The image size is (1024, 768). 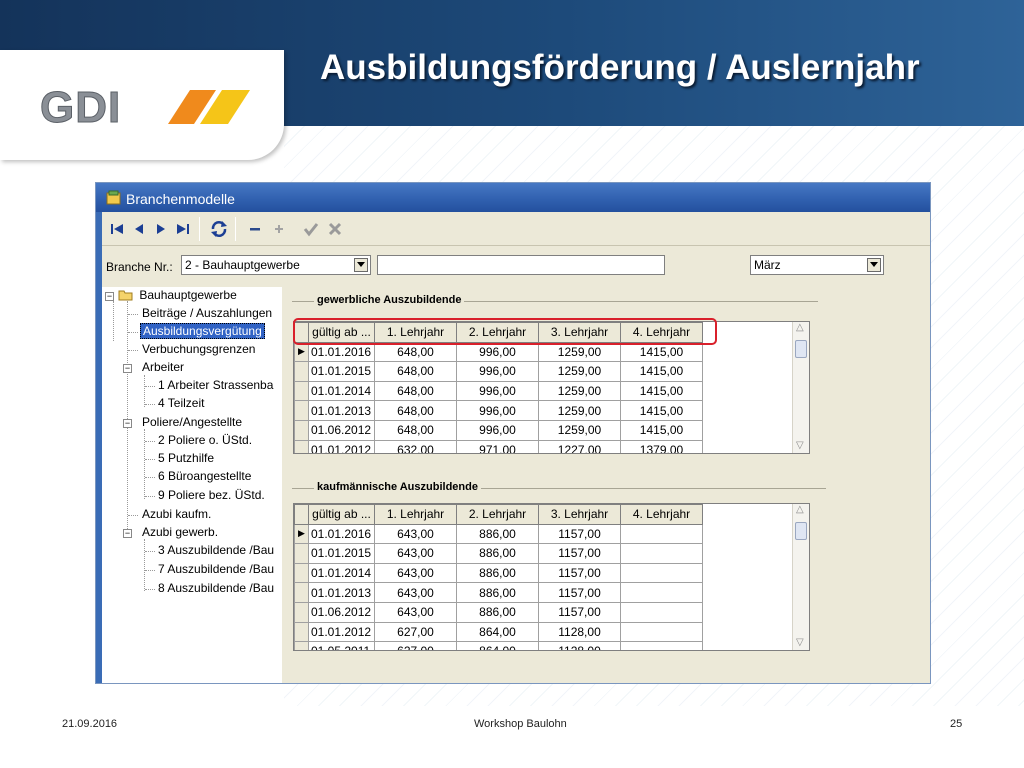 I want to click on tree-item-root: Bauhauptgewerbe, so click(x=178, y=296).